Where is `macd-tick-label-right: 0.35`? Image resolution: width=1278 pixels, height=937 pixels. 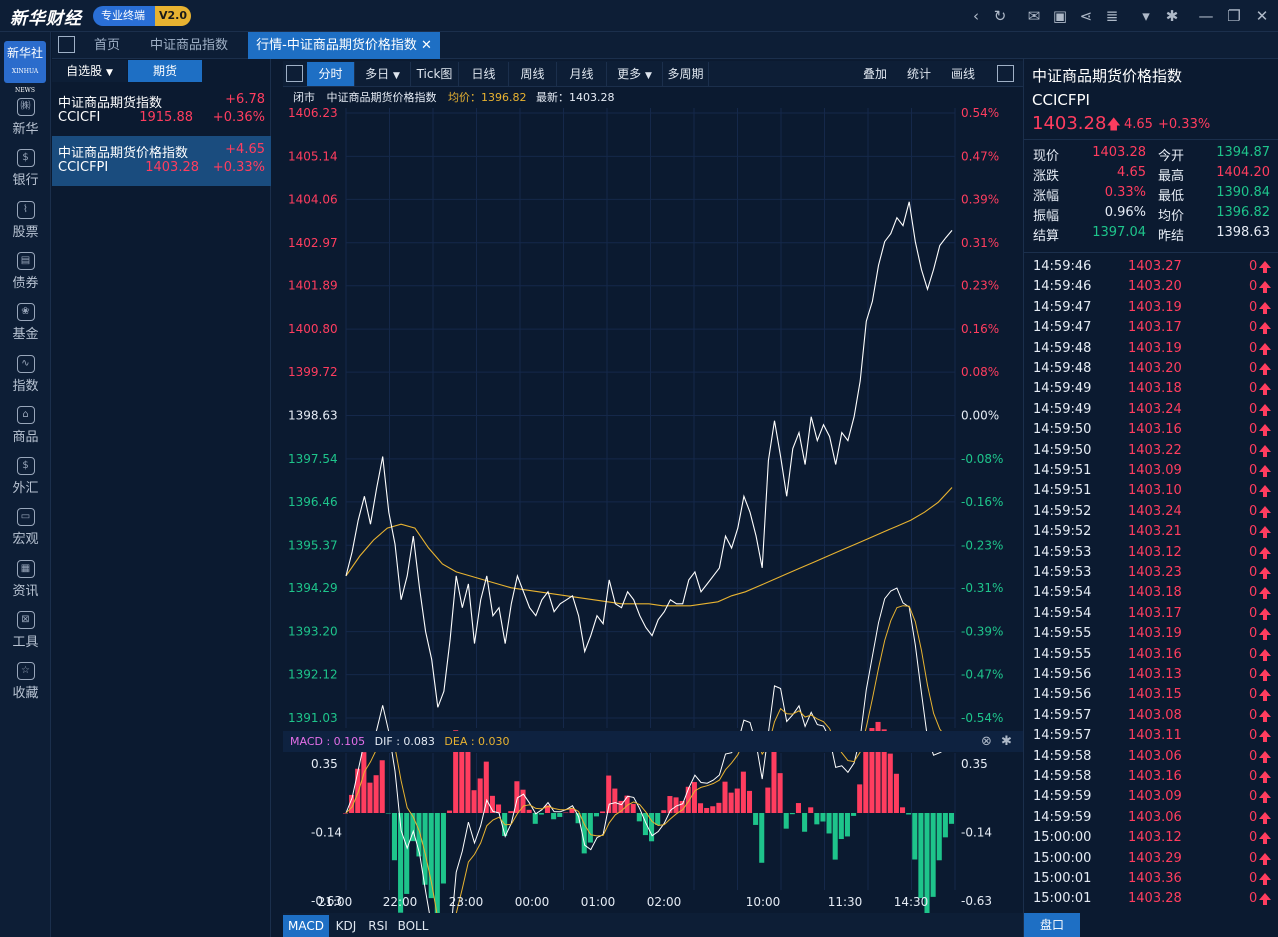
macd-tick-label-right: 0.35 is located at coordinates (974, 764).